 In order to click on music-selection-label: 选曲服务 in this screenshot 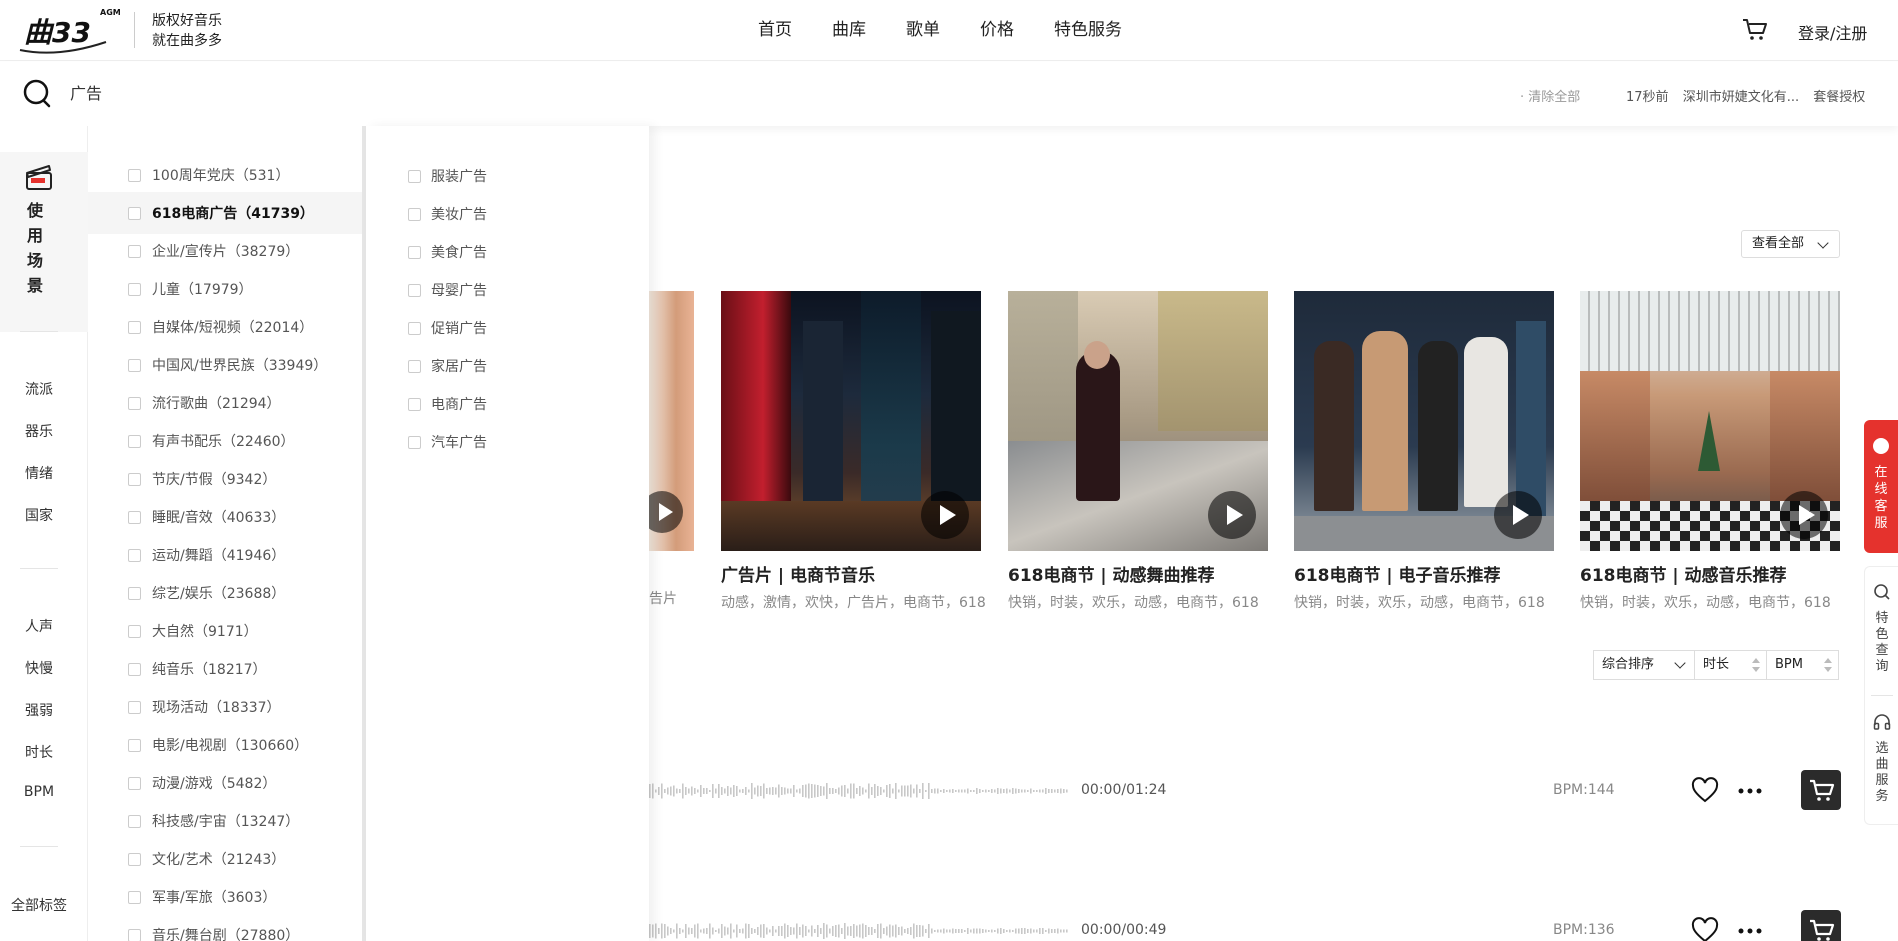, I will do `click(1882, 773)`.